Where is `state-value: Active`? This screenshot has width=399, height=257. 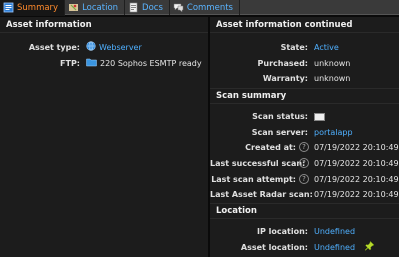 state-value: Active is located at coordinates (326, 47).